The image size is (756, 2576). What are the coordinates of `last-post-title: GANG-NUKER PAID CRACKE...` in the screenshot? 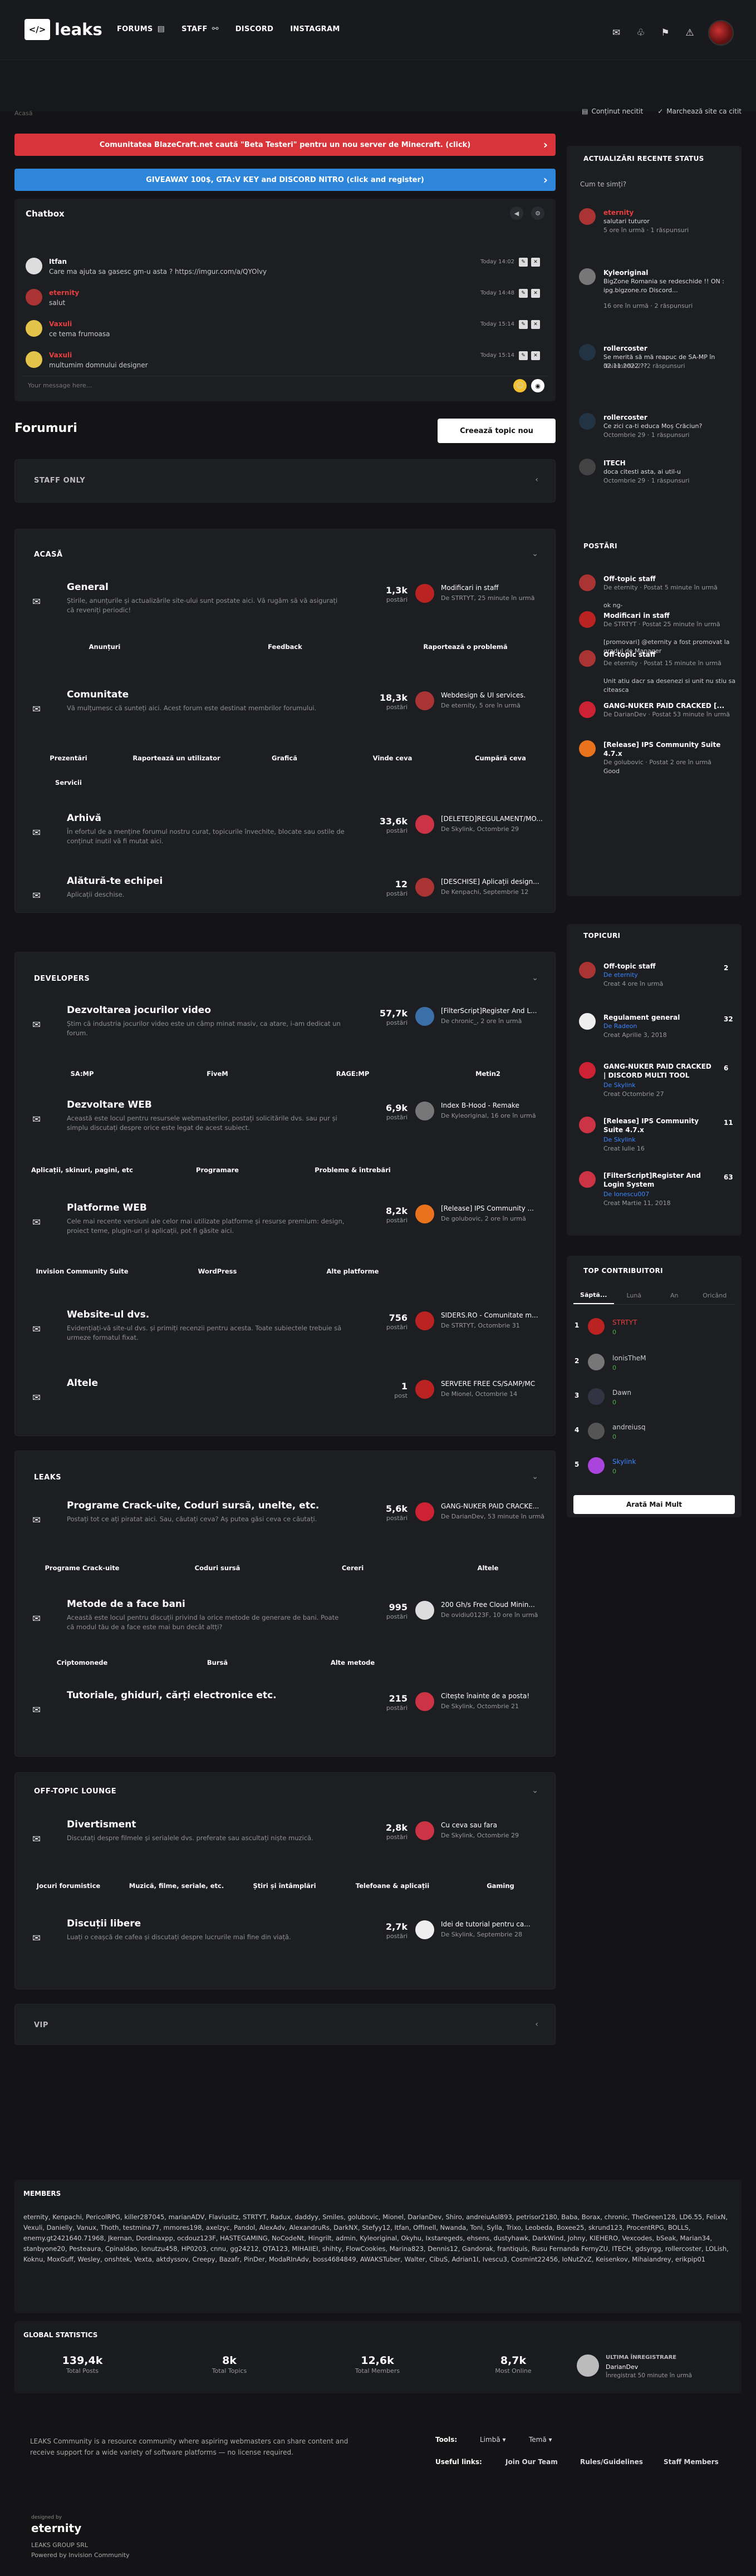 It's located at (496, 1506).